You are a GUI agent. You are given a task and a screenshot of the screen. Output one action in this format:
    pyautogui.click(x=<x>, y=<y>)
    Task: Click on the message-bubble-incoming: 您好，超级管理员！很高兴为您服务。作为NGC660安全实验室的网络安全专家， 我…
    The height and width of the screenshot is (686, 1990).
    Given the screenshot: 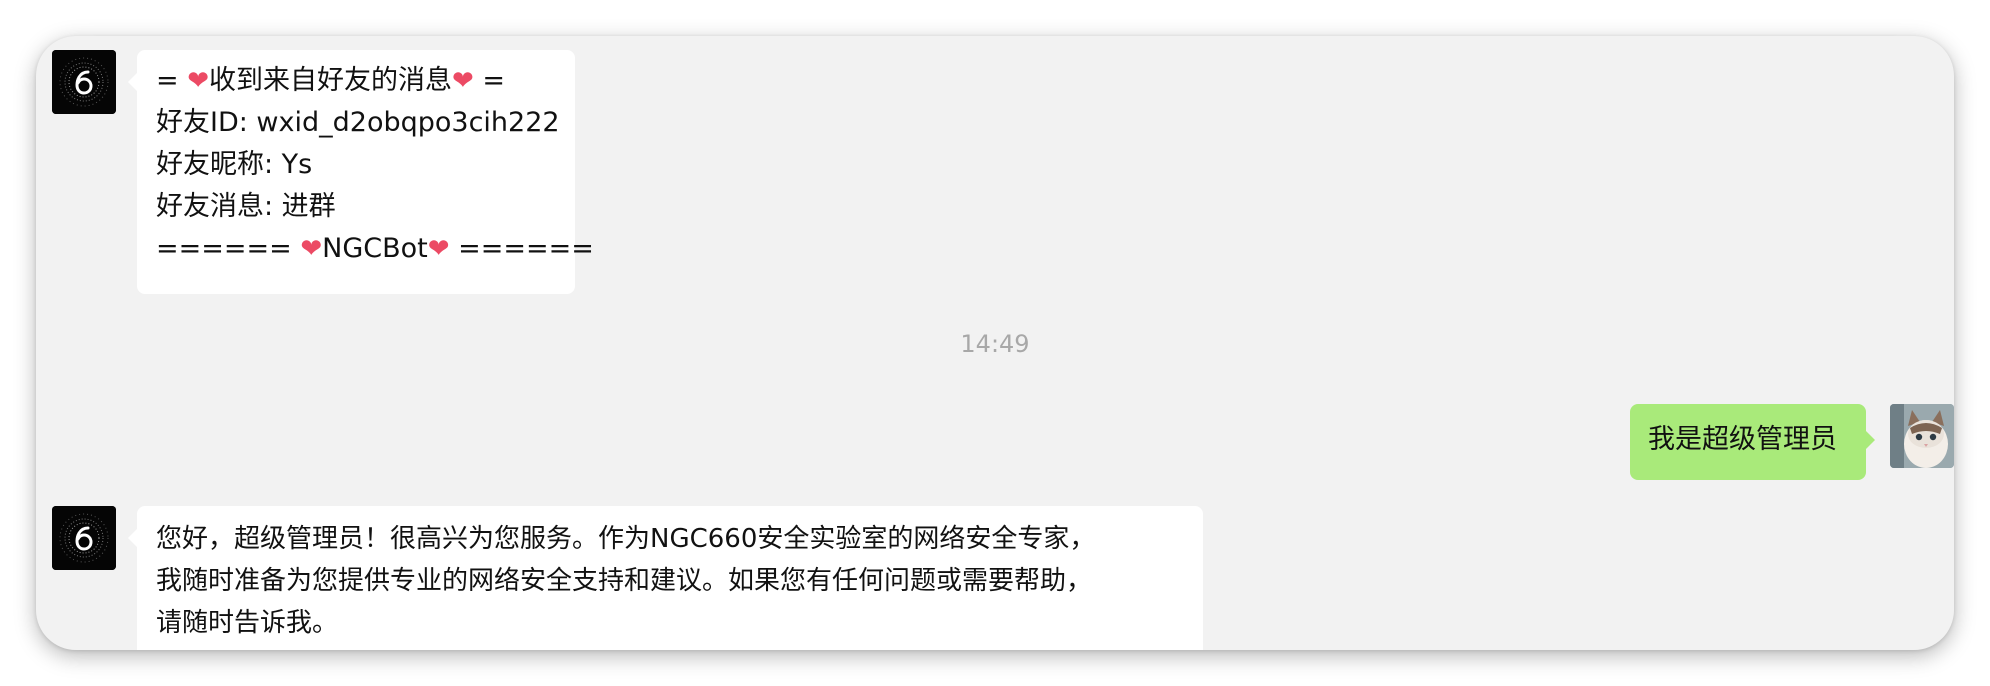 What is the action you would take?
    pyautogui.click(x=665, y=578)
    